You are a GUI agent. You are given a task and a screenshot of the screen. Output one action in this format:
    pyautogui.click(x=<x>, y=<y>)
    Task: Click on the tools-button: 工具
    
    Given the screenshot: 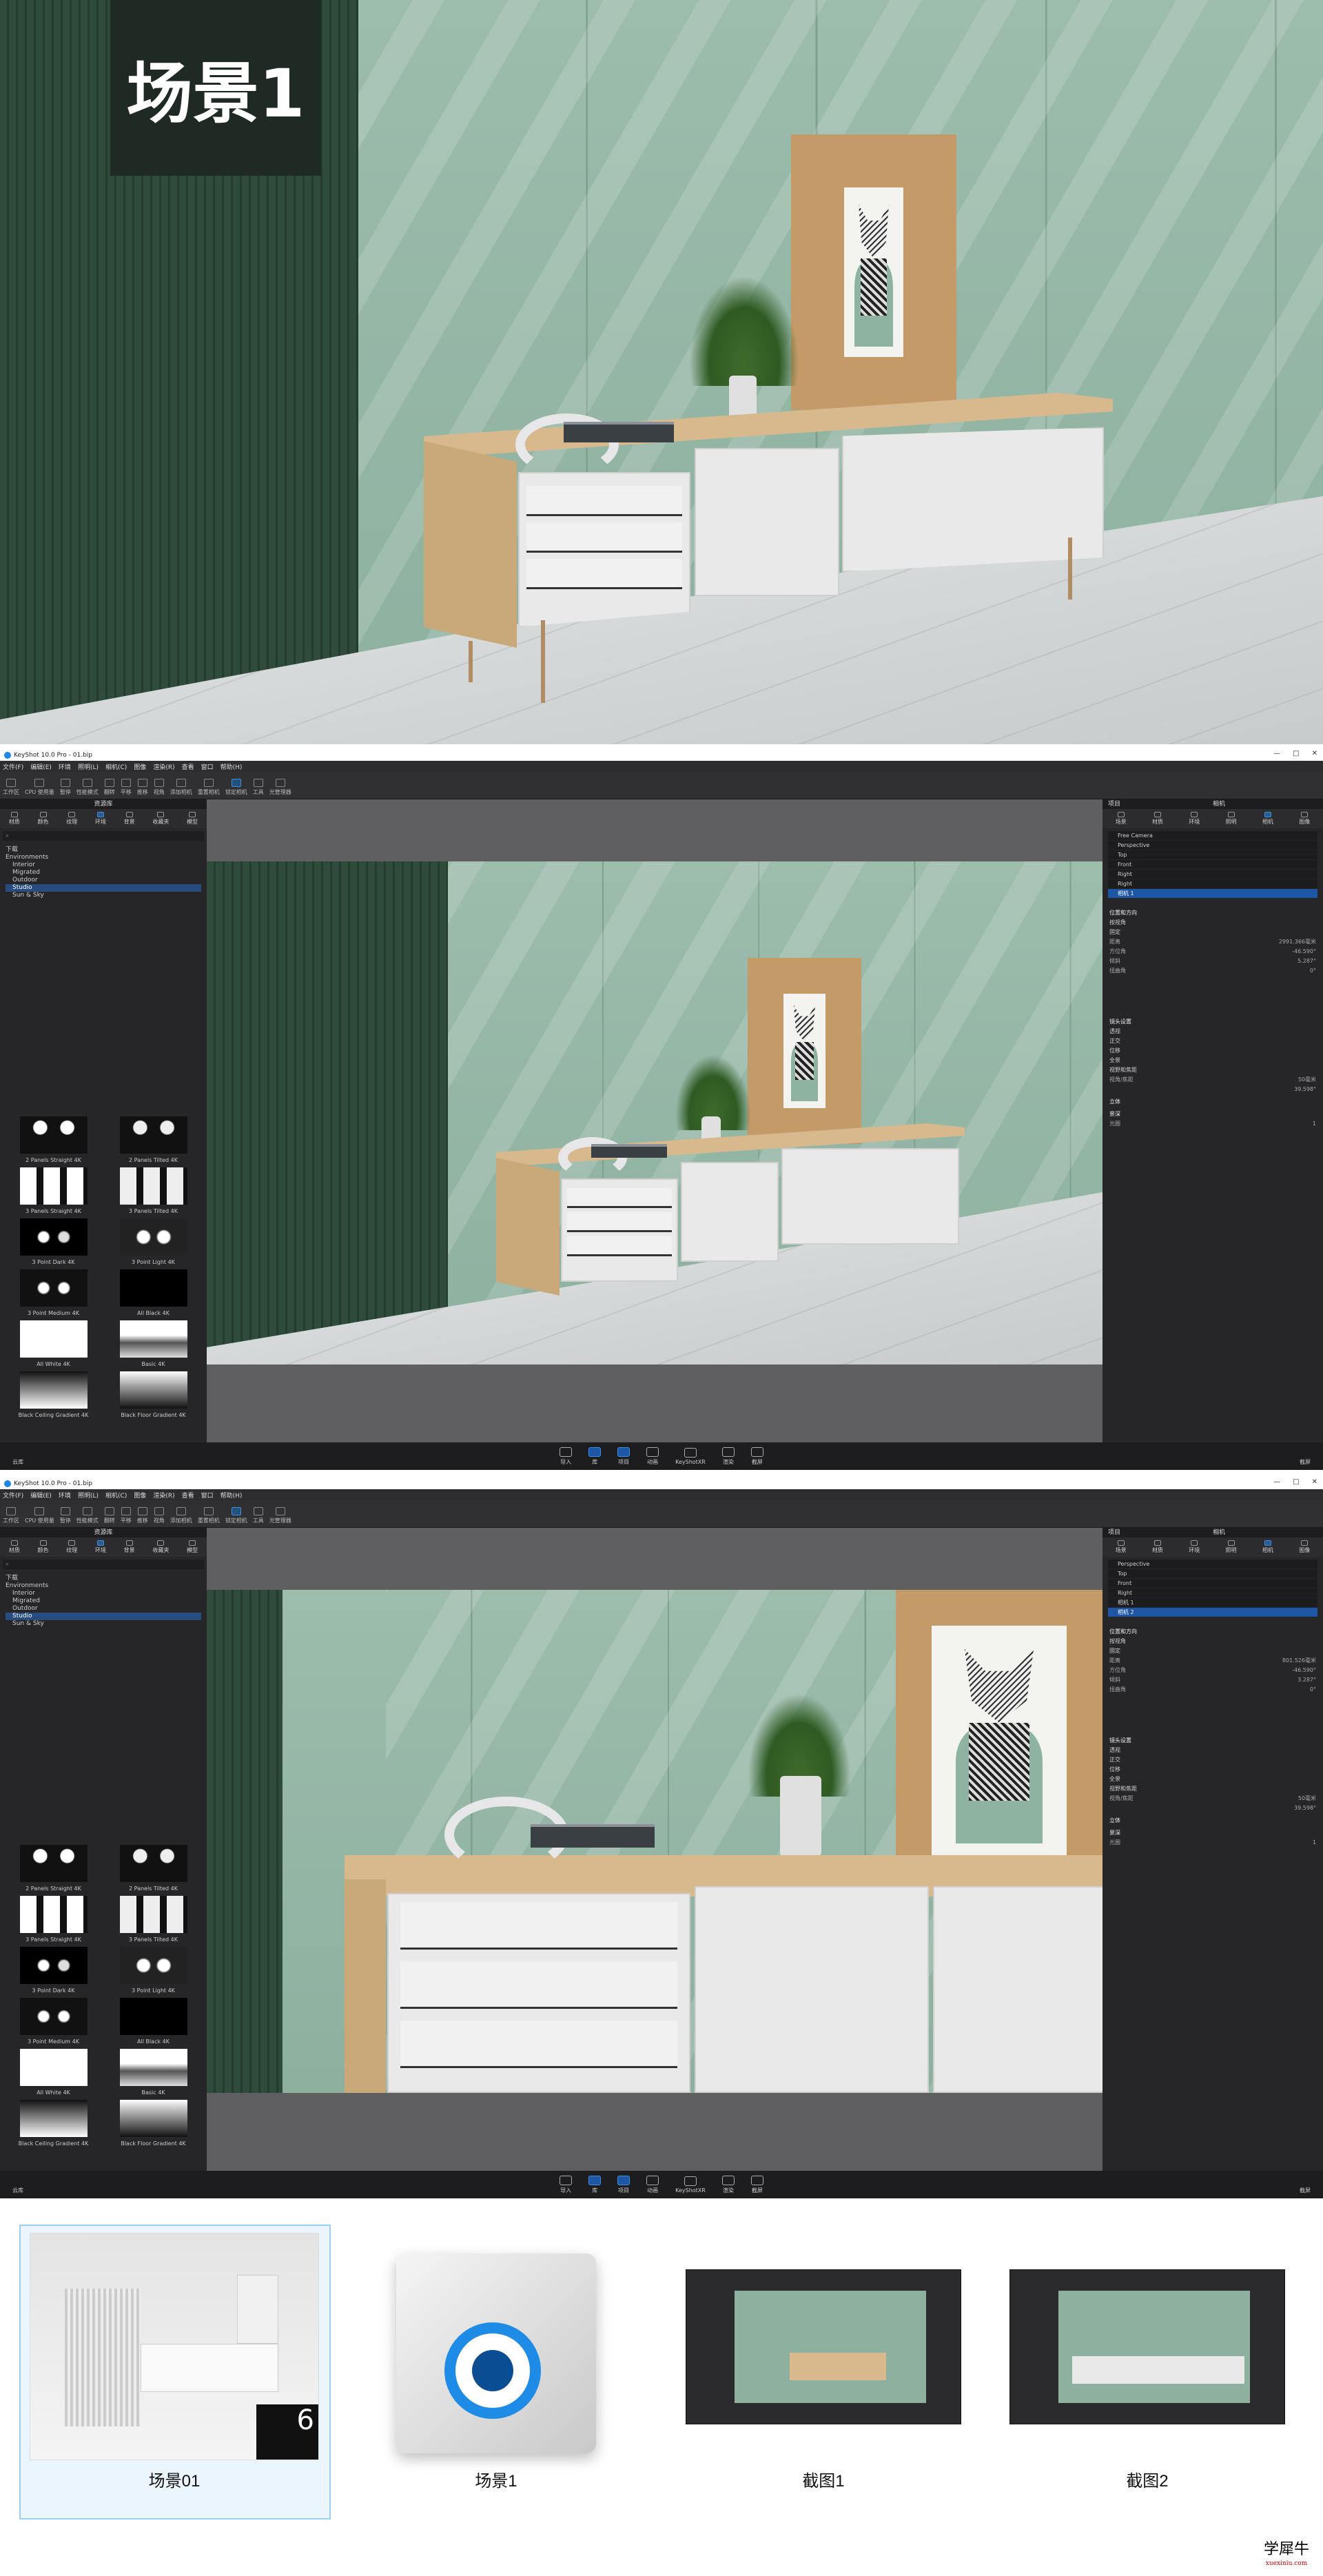 What is the action you would take?
    pyautogui.click(x=258, y=787)
    